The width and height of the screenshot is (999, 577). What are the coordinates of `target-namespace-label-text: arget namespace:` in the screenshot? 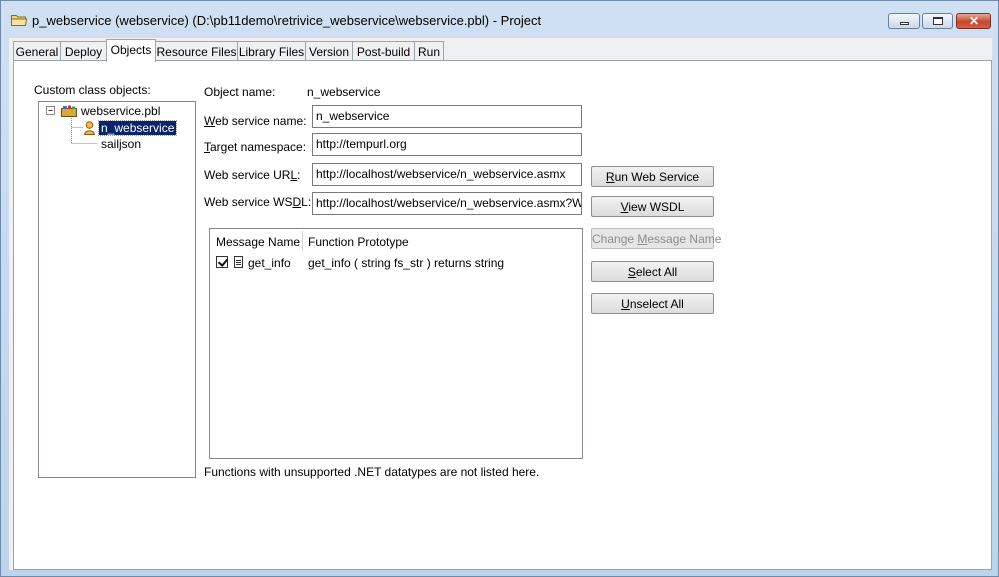 It's located at (258, 147).